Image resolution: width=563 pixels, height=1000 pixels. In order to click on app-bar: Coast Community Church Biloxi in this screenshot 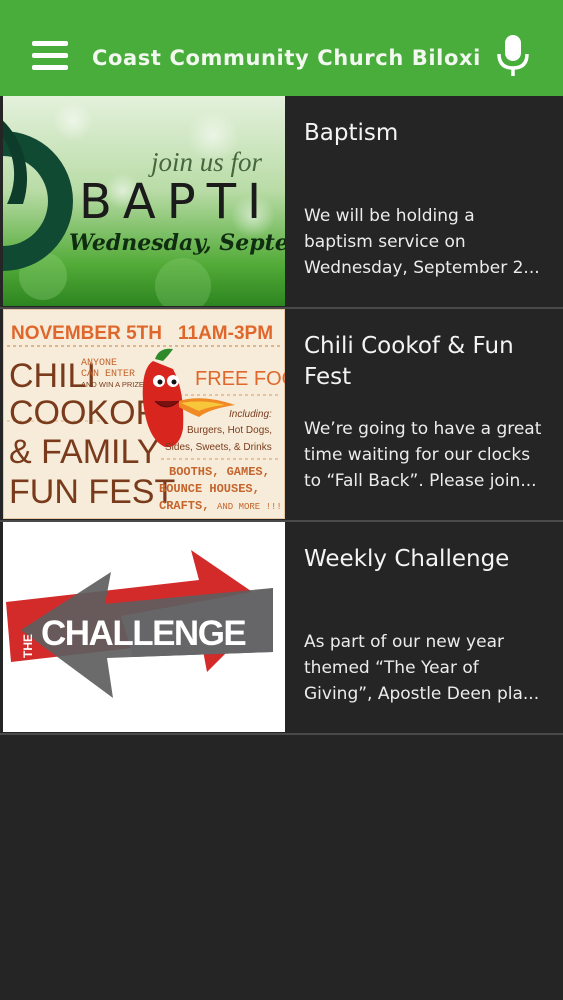, I will do `click(281, 48)`.